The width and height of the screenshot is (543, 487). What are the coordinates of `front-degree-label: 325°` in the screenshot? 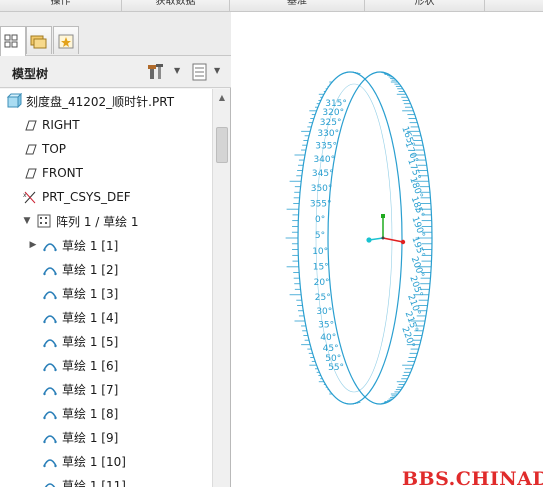 It's located at (331, 123).